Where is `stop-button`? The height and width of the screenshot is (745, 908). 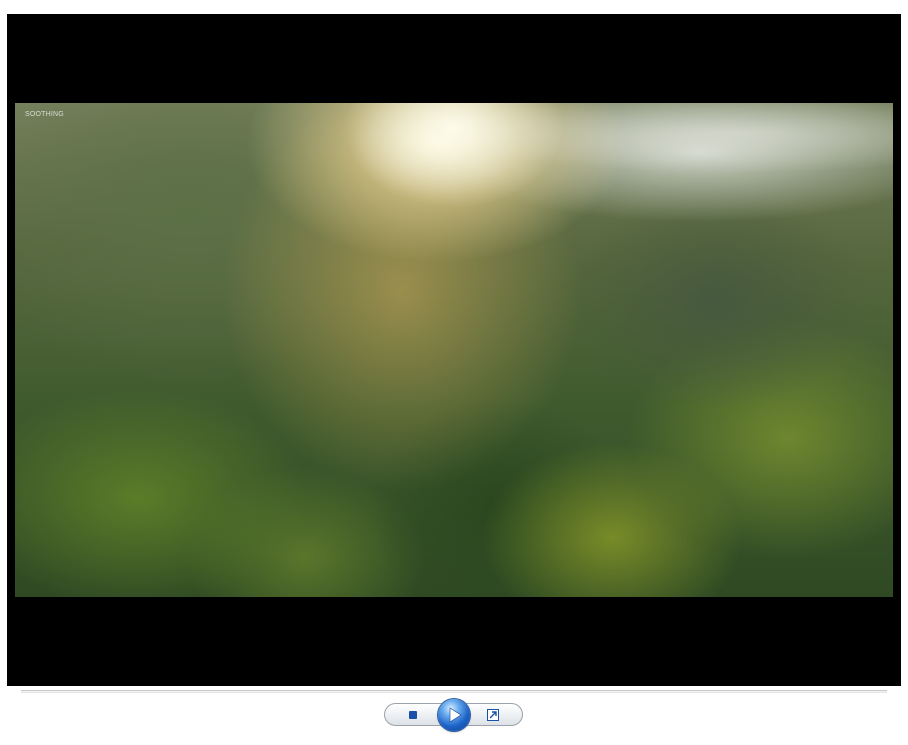
stop-button is located at coordinates (413, 715).